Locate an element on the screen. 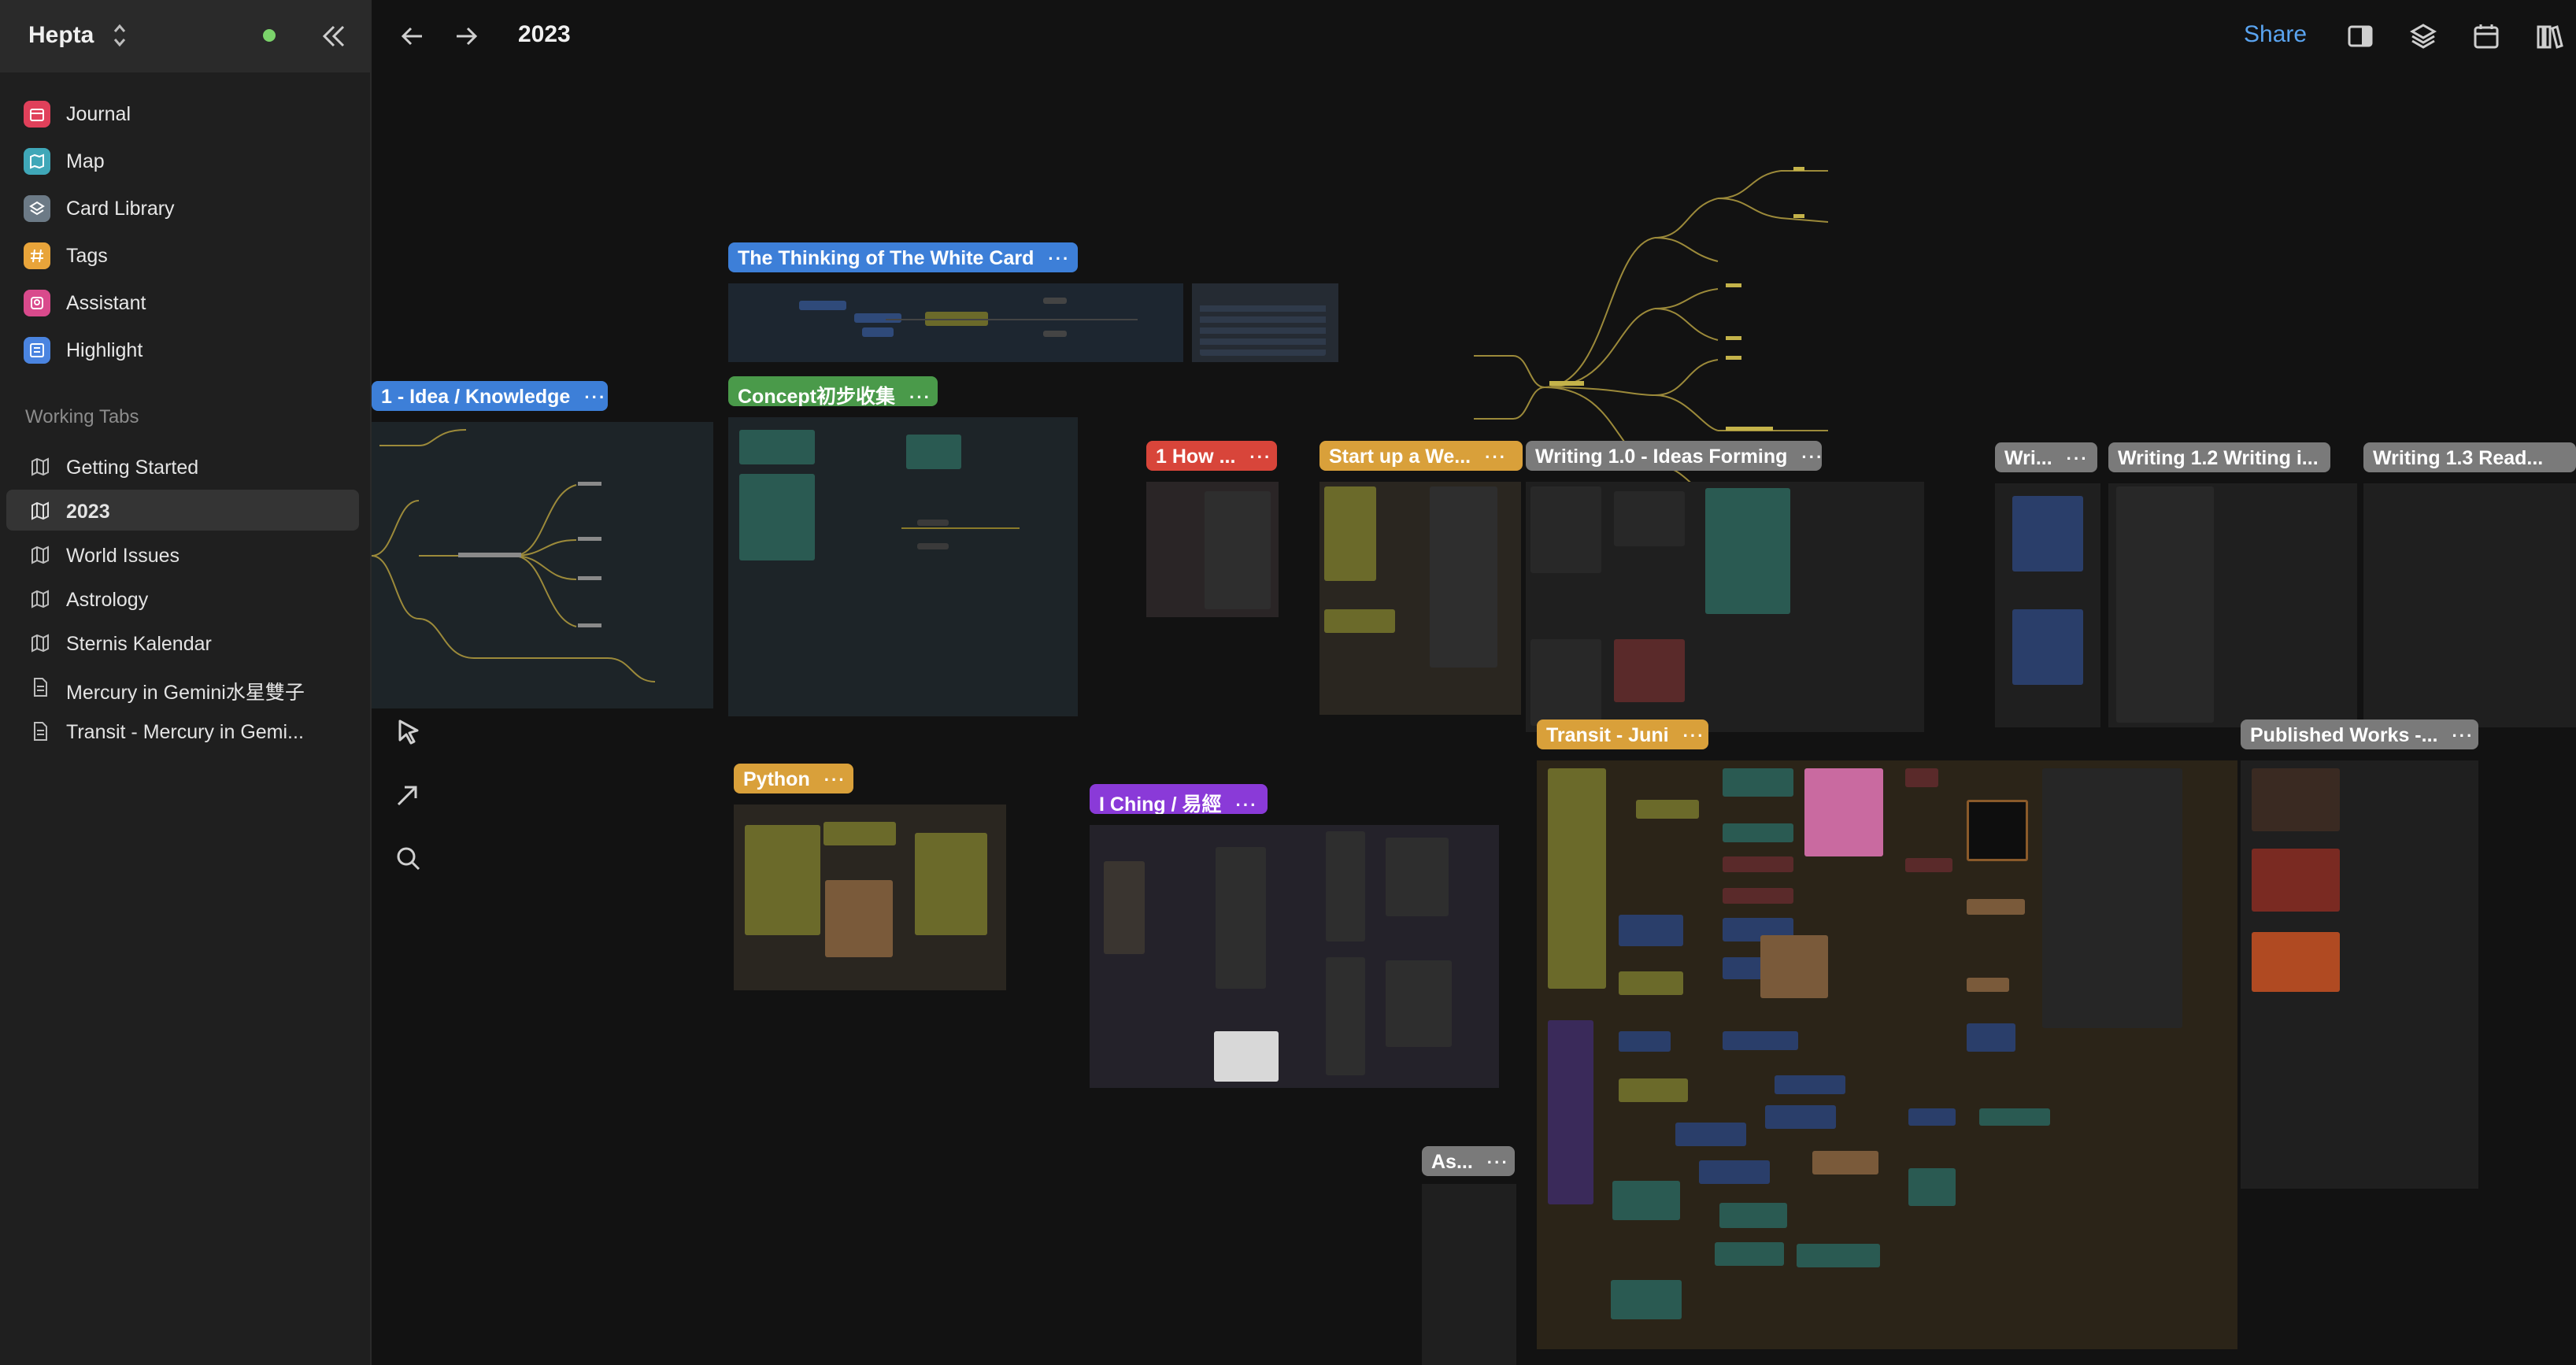  layers-icon is located at coordinates (2423, 36).